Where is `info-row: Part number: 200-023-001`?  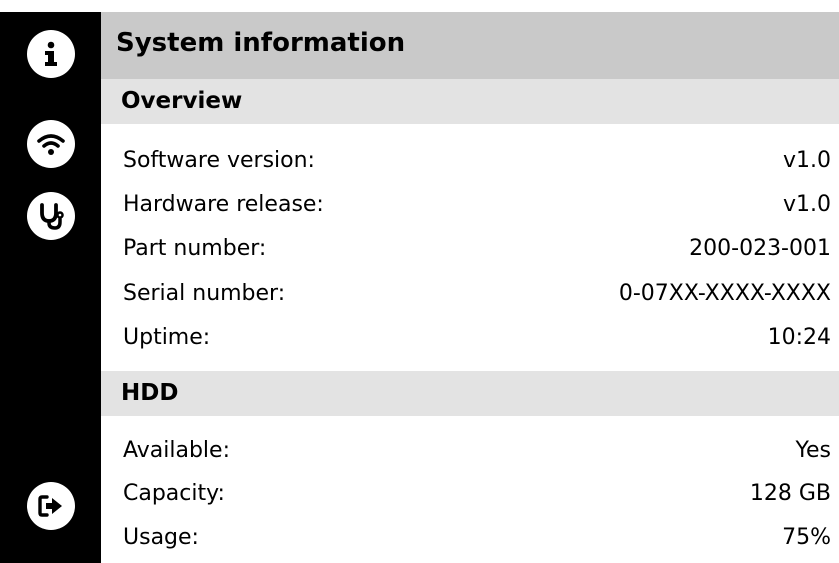 info-row: Part number: 200-023-001 is located at coordinates (470, 250).